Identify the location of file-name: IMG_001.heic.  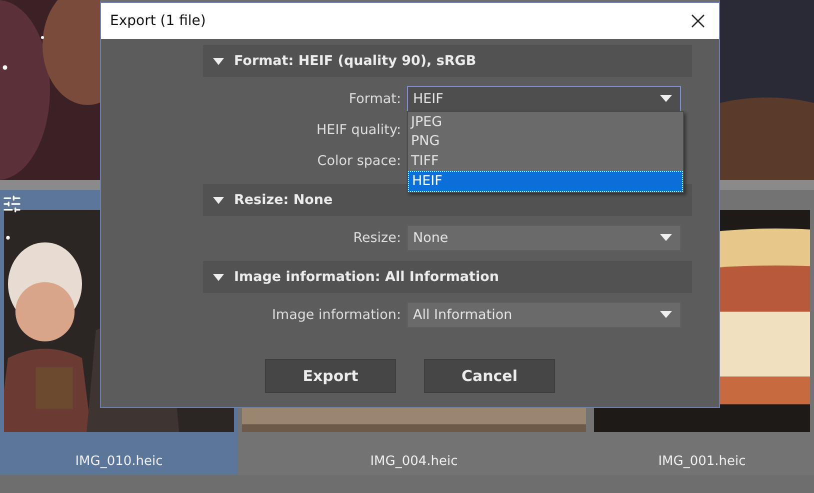
(702, 461).